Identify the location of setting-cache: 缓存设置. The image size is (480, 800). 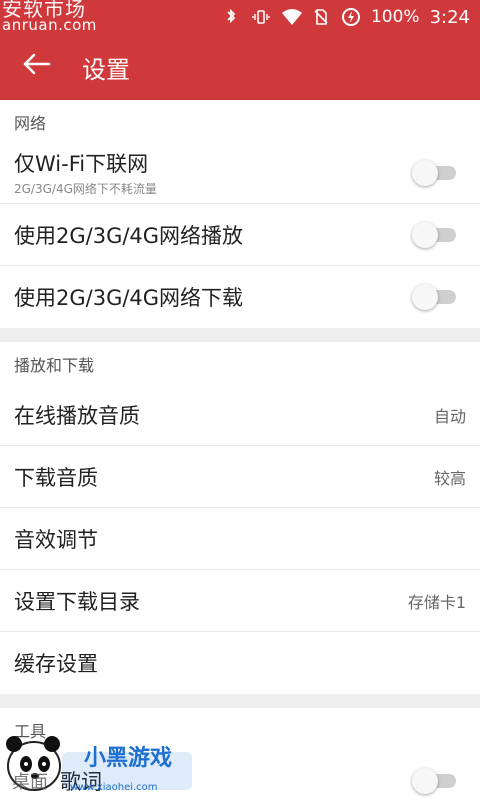
(240, 663).